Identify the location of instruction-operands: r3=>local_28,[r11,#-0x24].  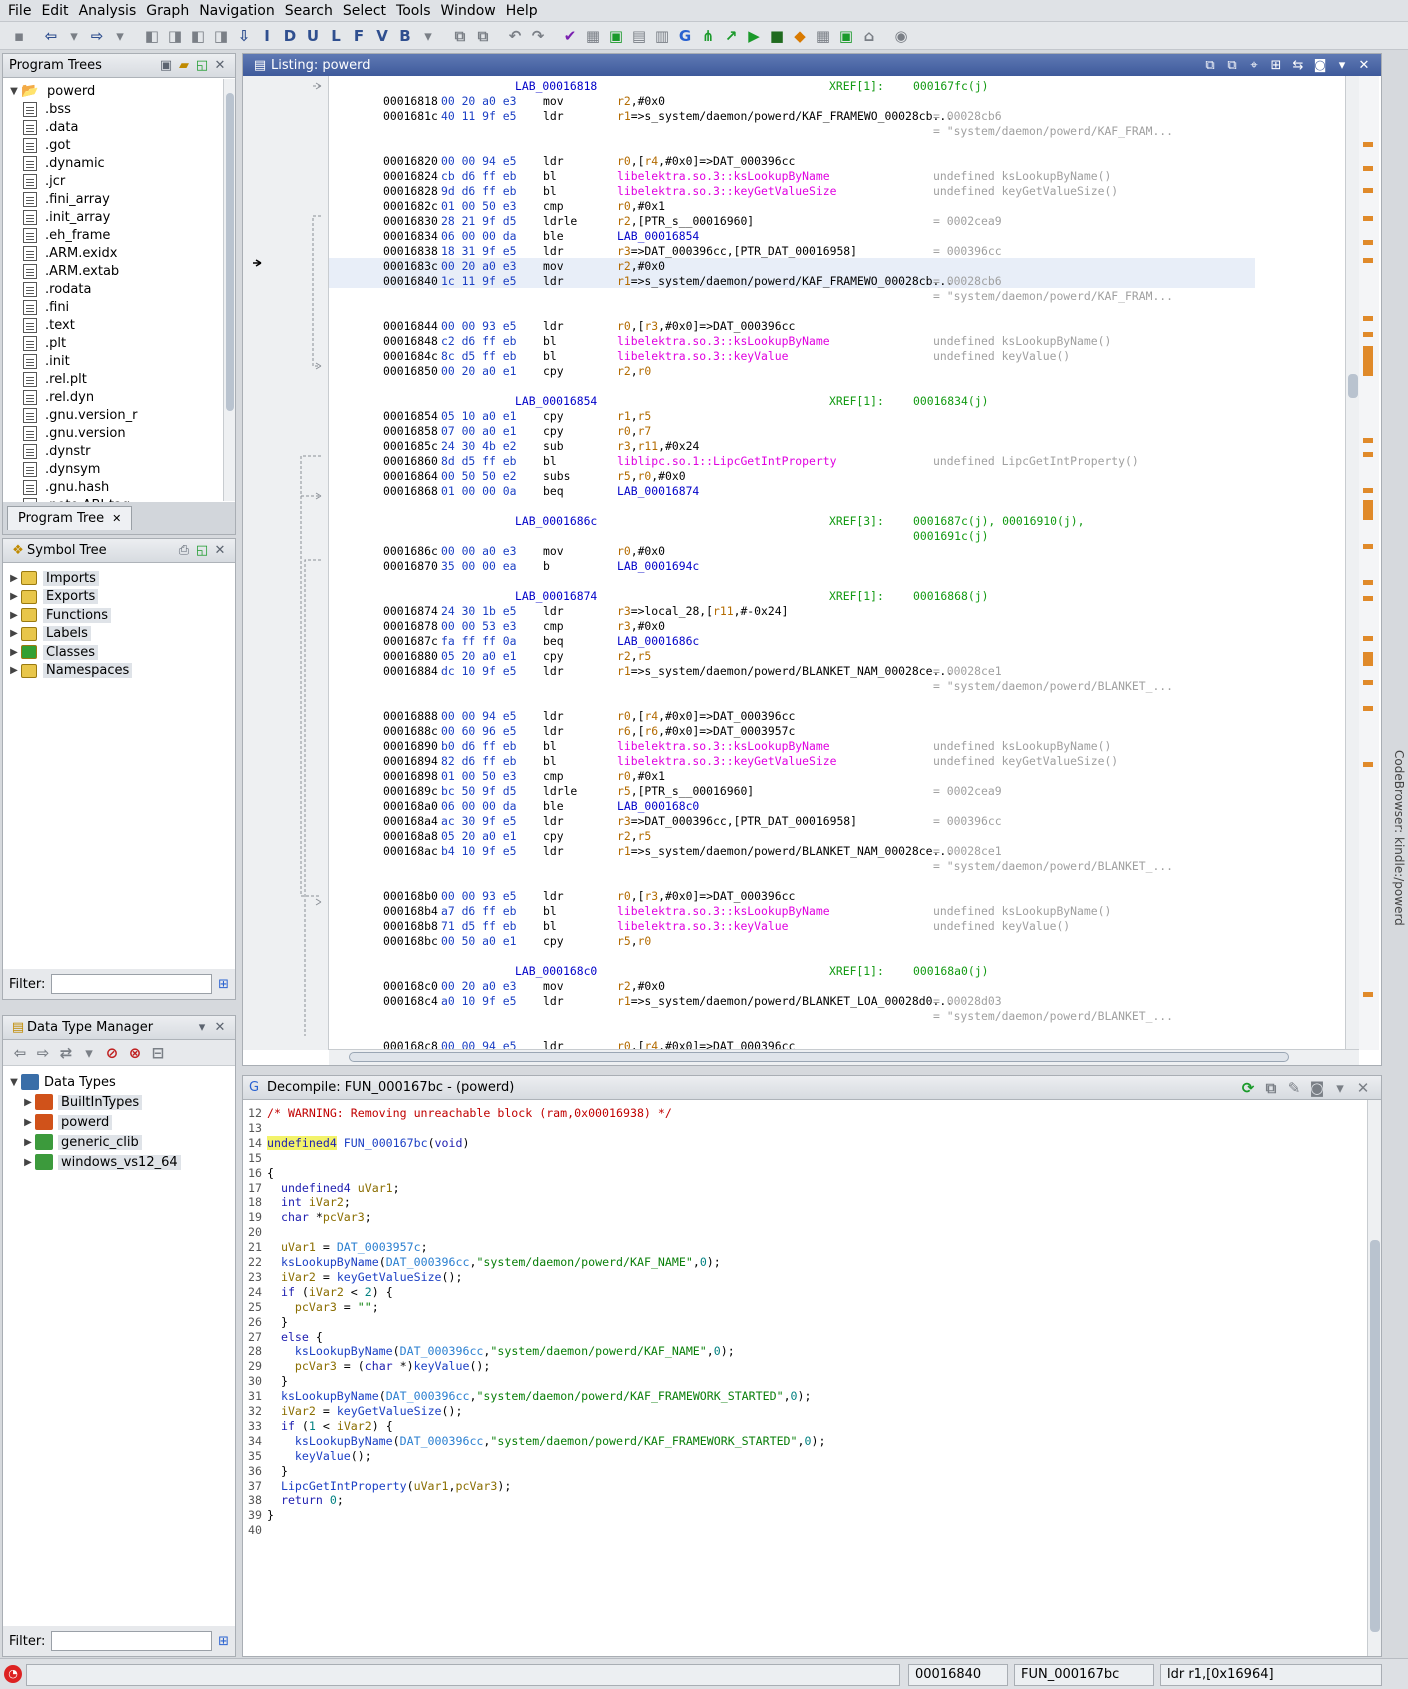
(702, 611).